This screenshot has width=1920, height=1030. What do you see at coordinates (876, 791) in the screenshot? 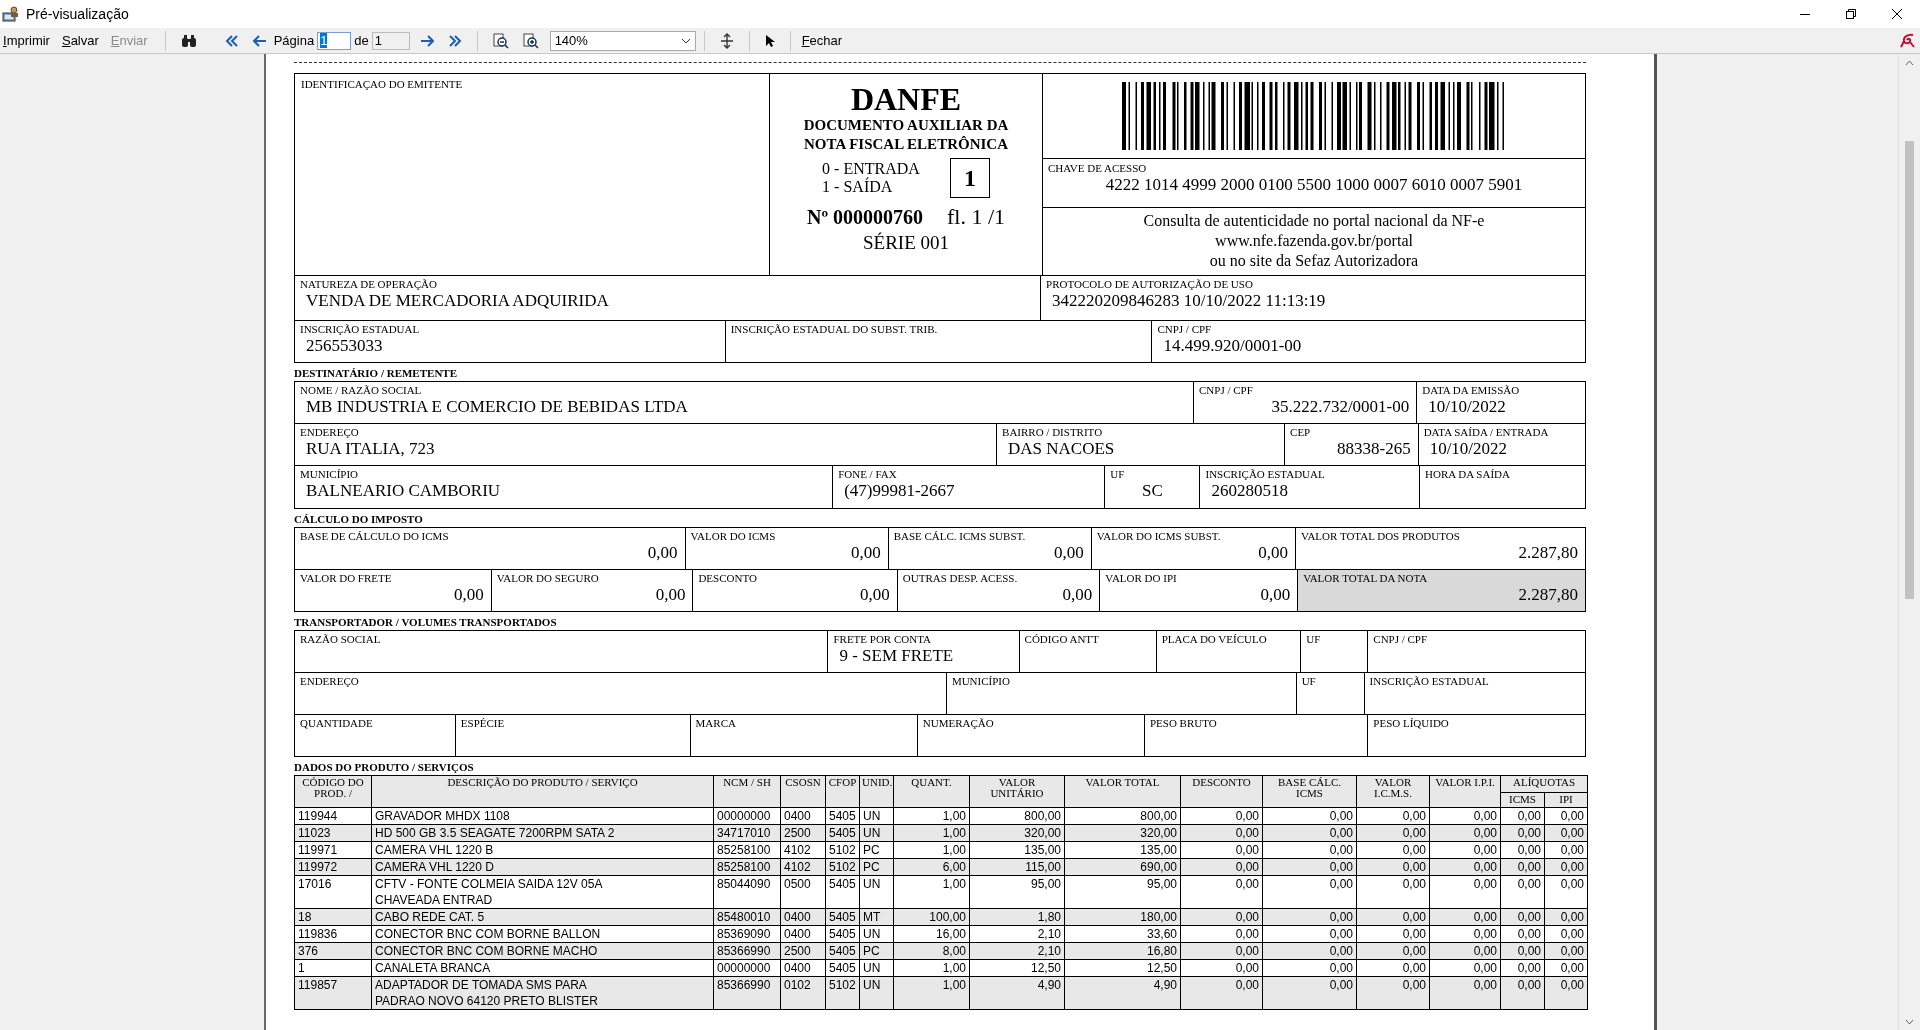
I see `column-header: UNID.` at bounding box center [876, 791].